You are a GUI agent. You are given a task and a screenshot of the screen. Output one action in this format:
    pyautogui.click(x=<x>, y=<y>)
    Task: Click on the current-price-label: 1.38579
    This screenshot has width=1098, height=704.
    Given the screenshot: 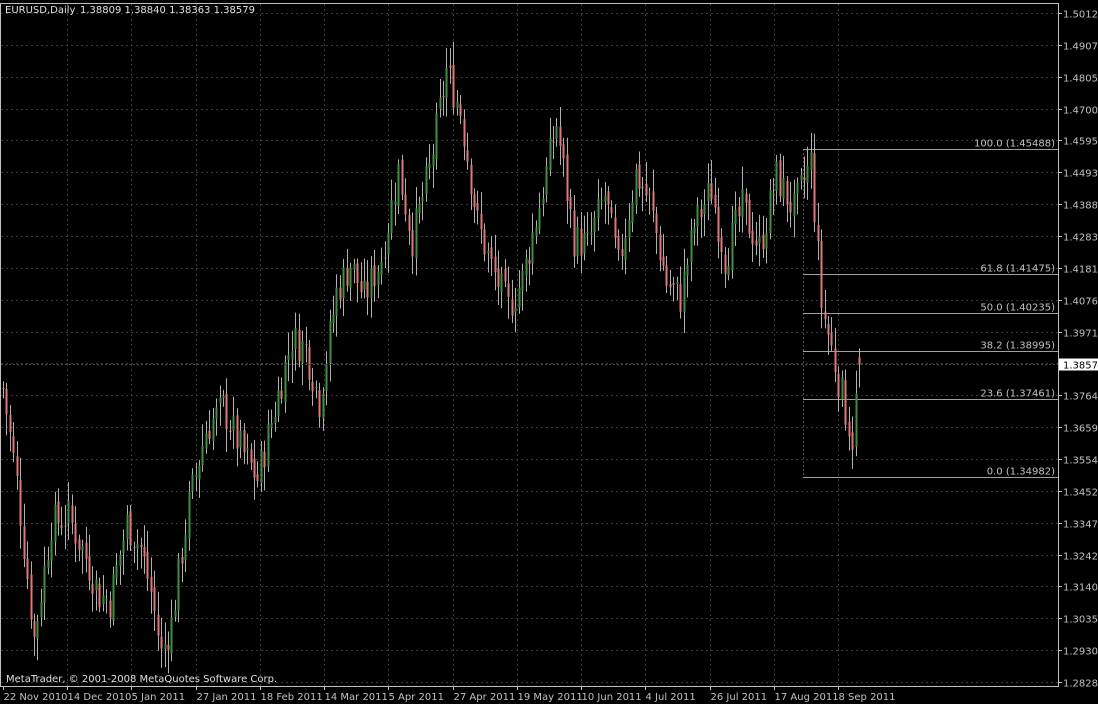 What is the action you would take?
    pyautogui.click(x=1080, y=366)
    